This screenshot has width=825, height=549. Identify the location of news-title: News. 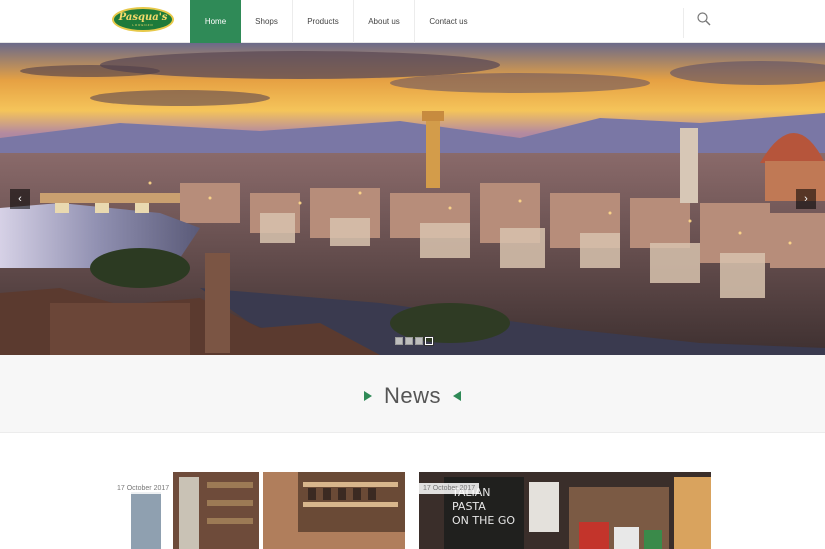
(412, 395).